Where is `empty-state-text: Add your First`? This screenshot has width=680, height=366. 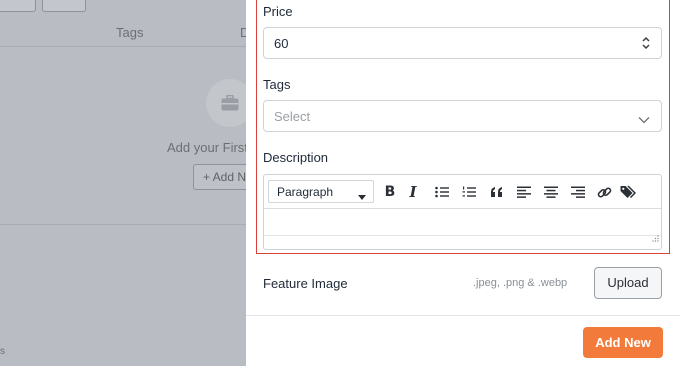 empty-state-text: Add your First is located at coordinates (206, 147).